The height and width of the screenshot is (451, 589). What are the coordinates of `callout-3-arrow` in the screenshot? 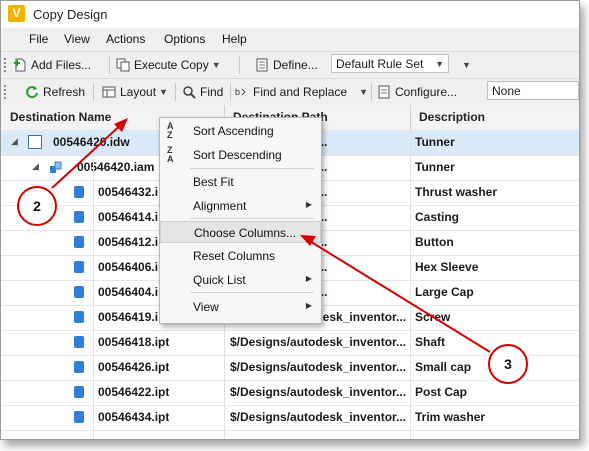 It's located at (399, 296).